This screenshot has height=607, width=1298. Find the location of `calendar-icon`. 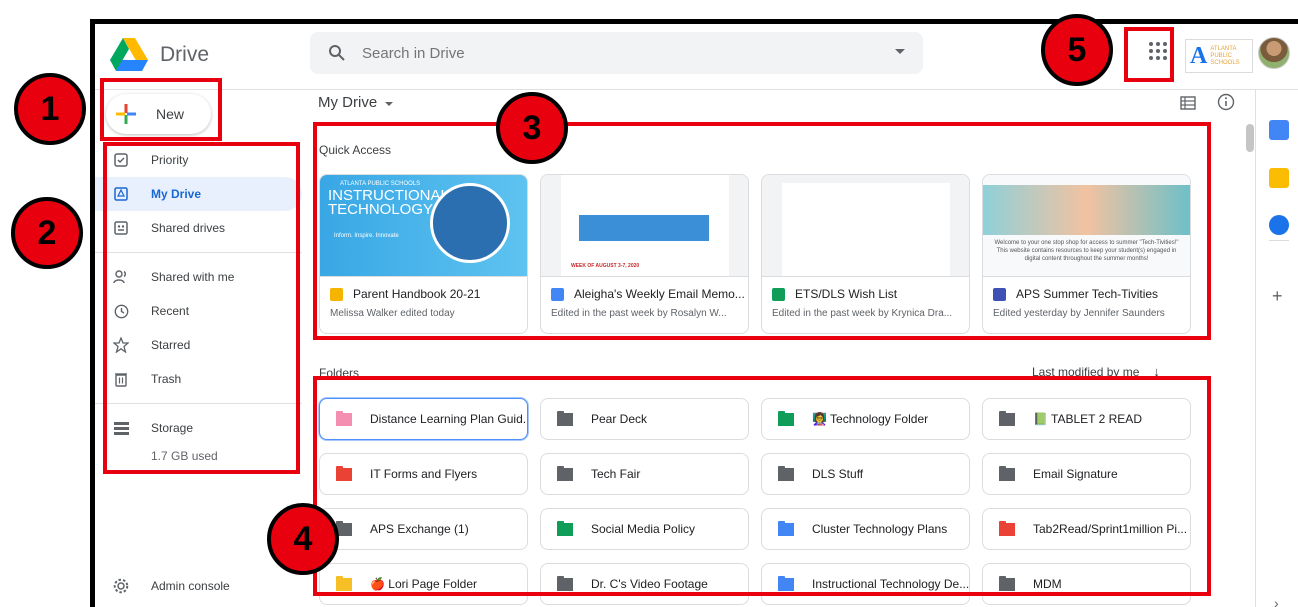

calendar-icon is located at coordinates (1279, 130).